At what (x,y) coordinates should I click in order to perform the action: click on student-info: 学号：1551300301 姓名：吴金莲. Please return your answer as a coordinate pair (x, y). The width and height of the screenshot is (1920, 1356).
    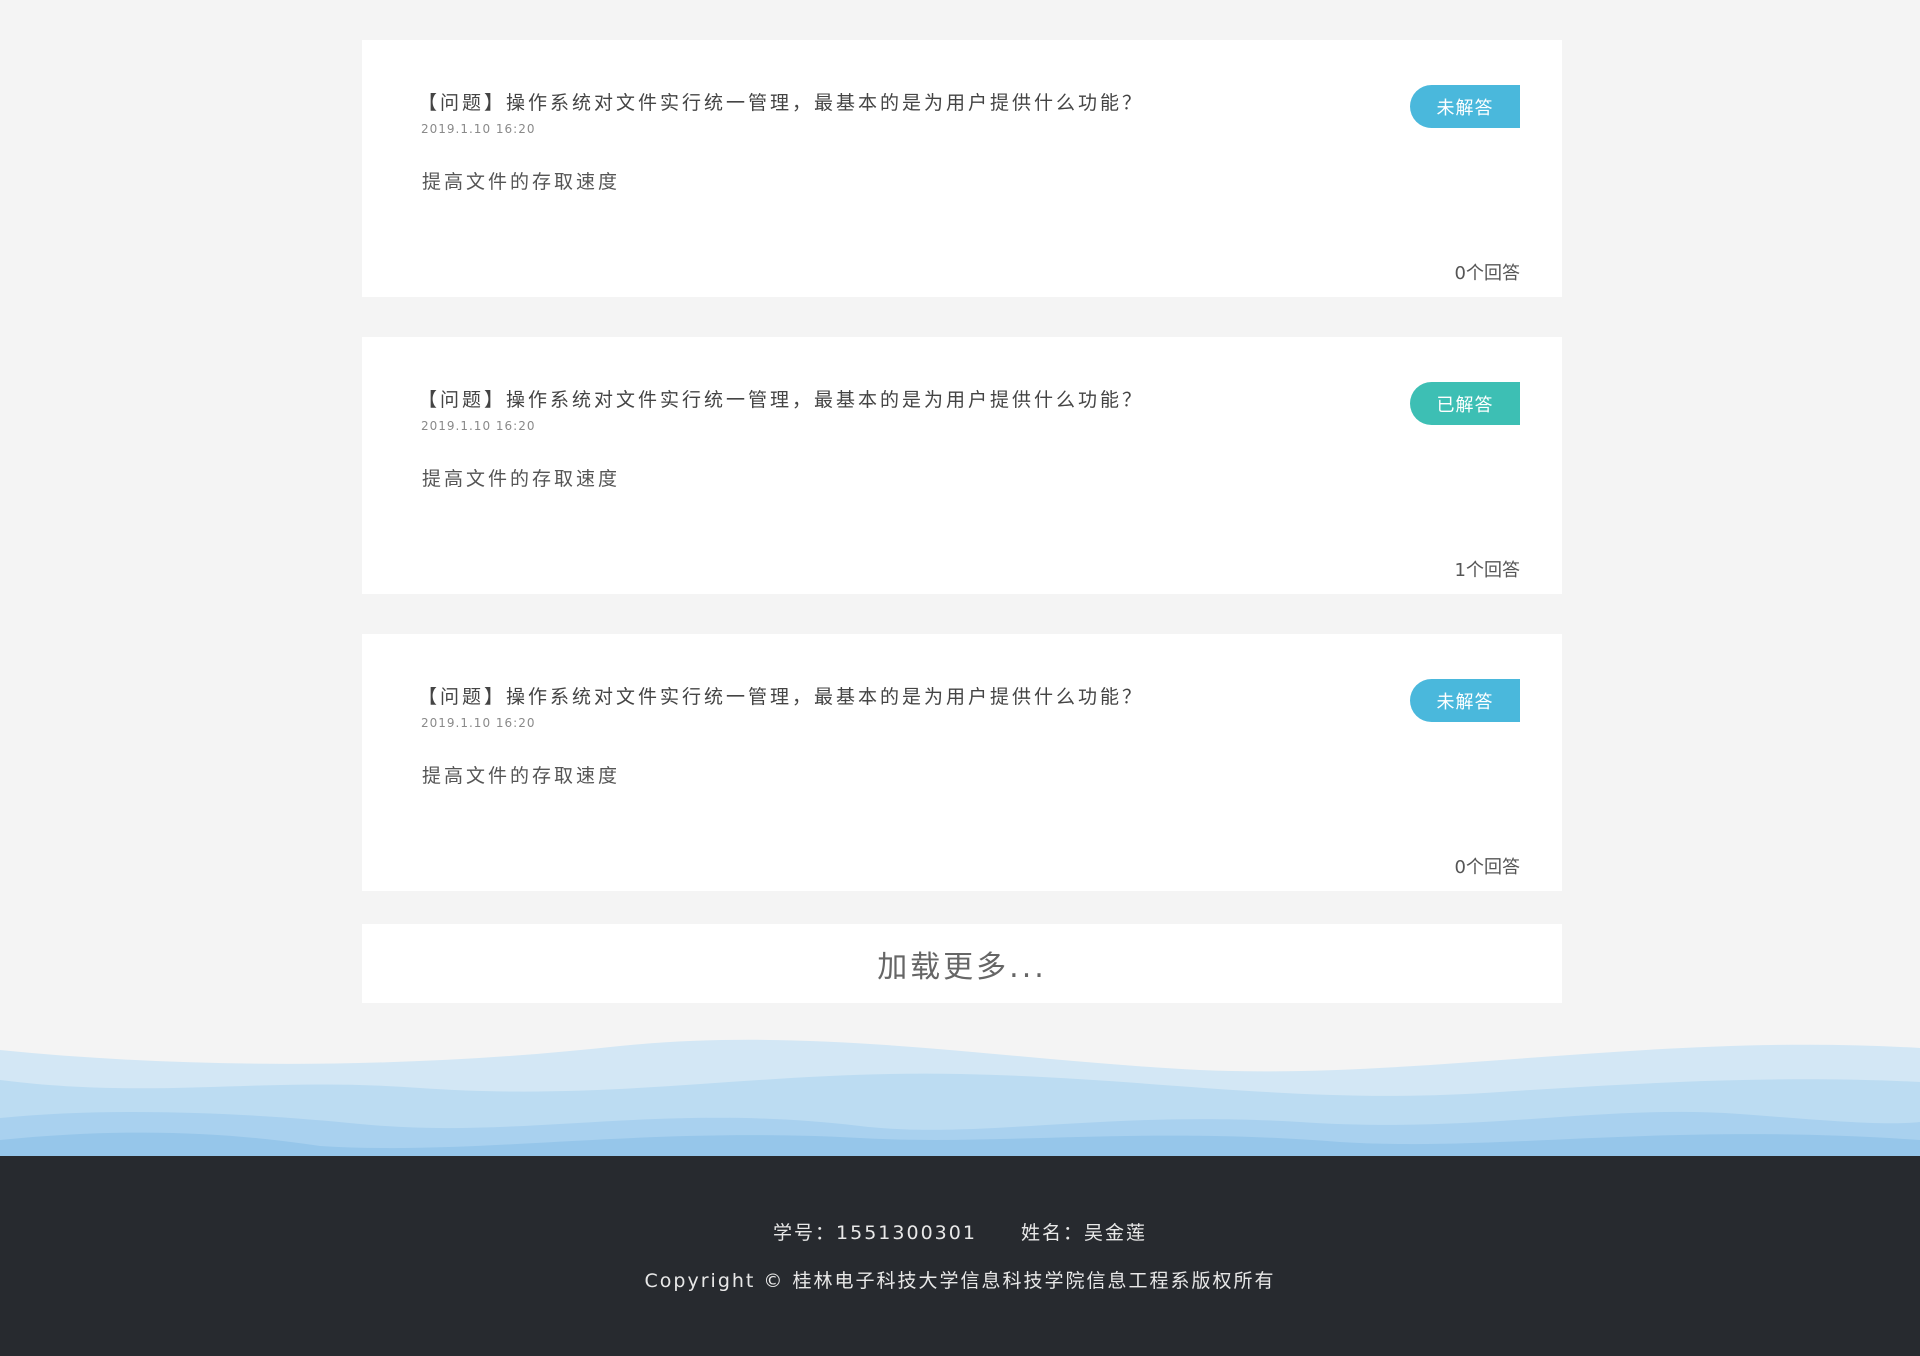
    Looking at the image, I should click on (960, 1231).